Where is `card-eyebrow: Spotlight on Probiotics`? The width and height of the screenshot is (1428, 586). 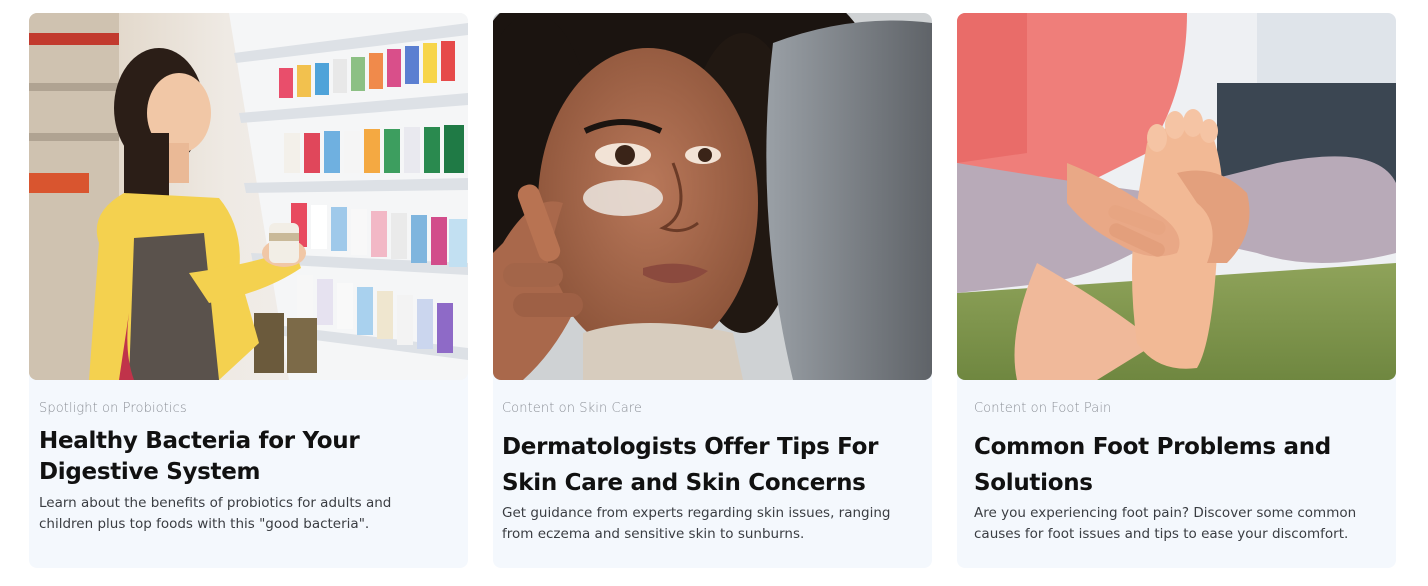
card-eyebrow: Spotlight on Probiotics is located at coordinates (113, 408).